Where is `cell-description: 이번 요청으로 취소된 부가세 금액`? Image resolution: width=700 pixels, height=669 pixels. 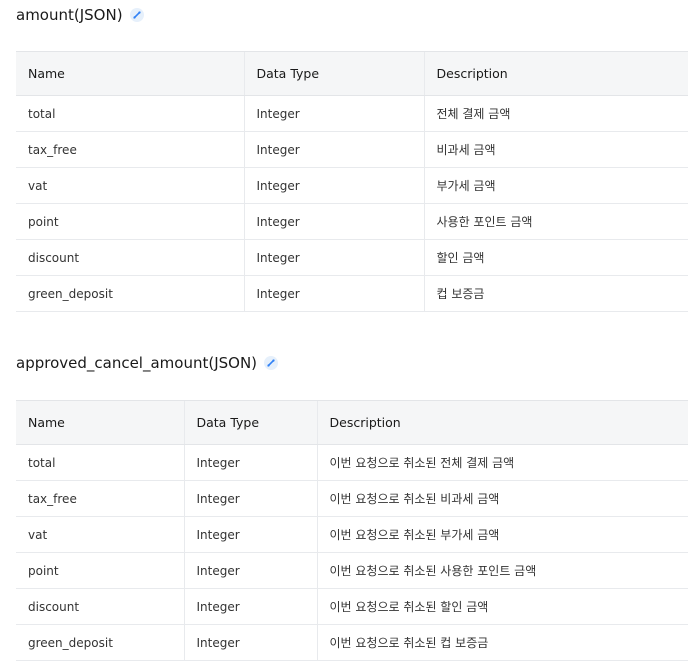 cell-description: 이번 요청으로 취소된 부가세 금액 is located at coordinates (502, 534).